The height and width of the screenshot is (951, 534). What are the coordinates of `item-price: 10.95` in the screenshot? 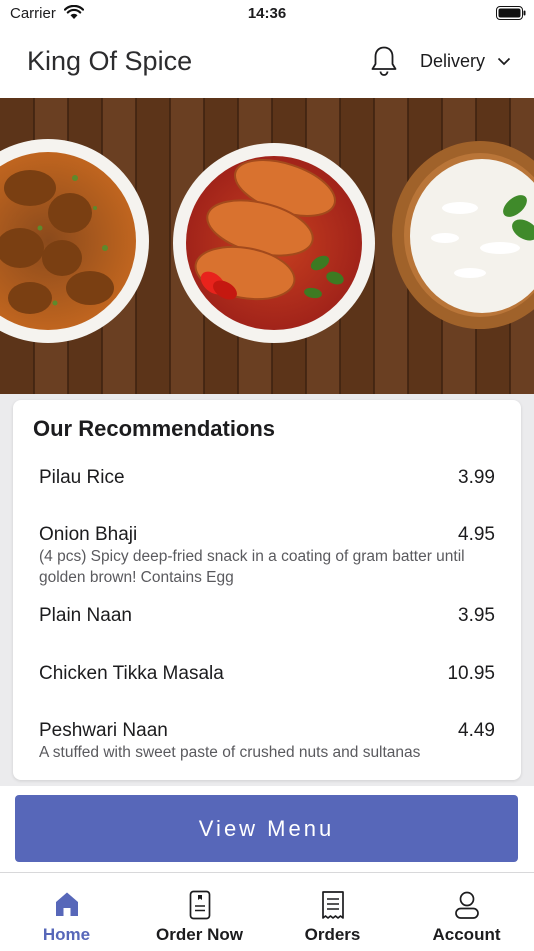 It's located at (471, 673).